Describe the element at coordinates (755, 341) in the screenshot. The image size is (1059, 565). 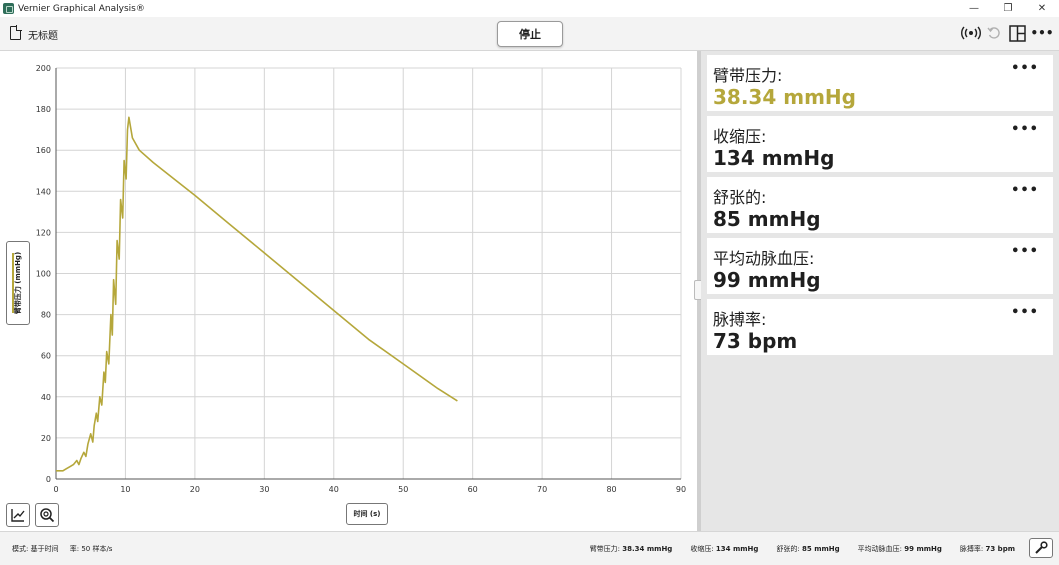
I see `meter-value: 73 bpm` at that location.